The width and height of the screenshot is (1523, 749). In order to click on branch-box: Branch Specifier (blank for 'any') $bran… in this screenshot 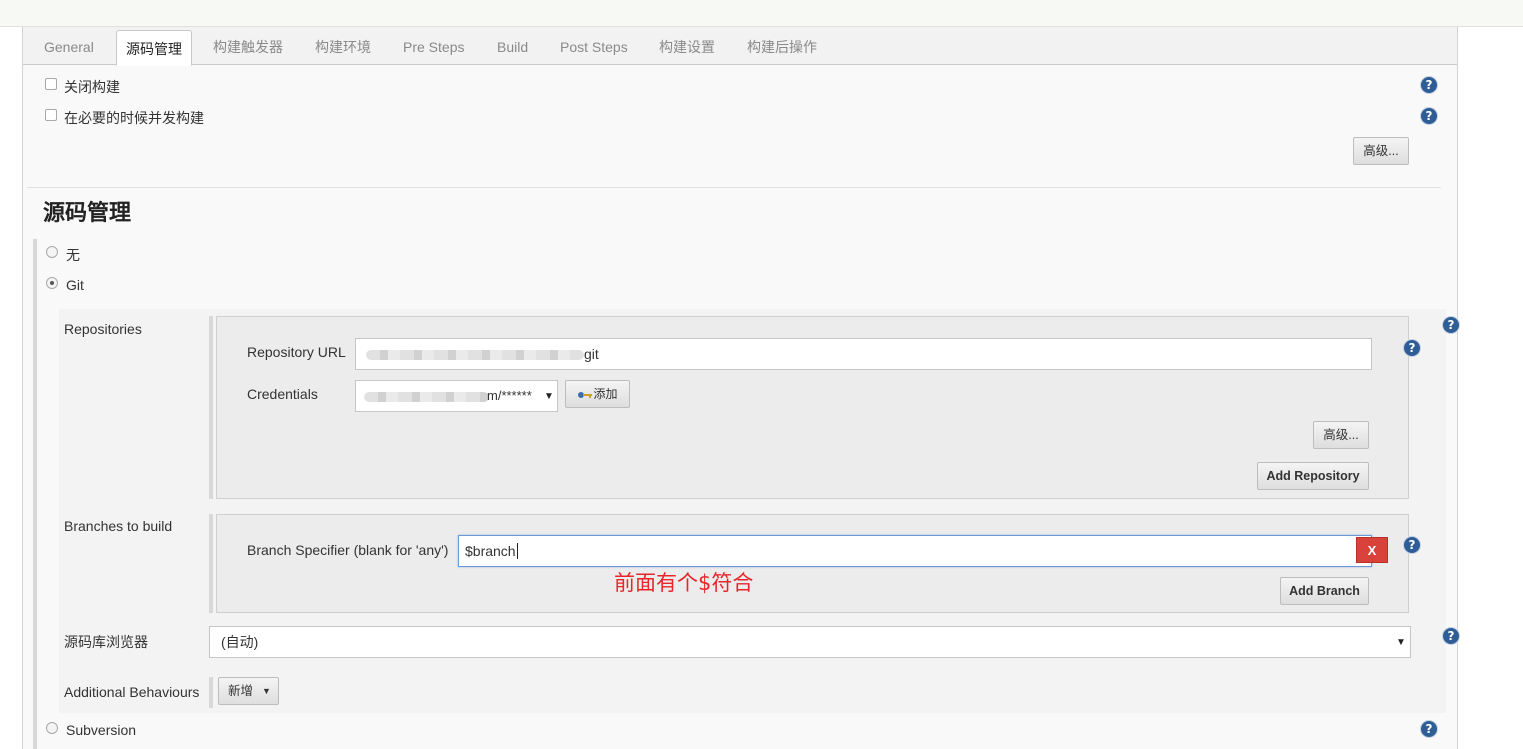, I will do `click(812, 563)`.